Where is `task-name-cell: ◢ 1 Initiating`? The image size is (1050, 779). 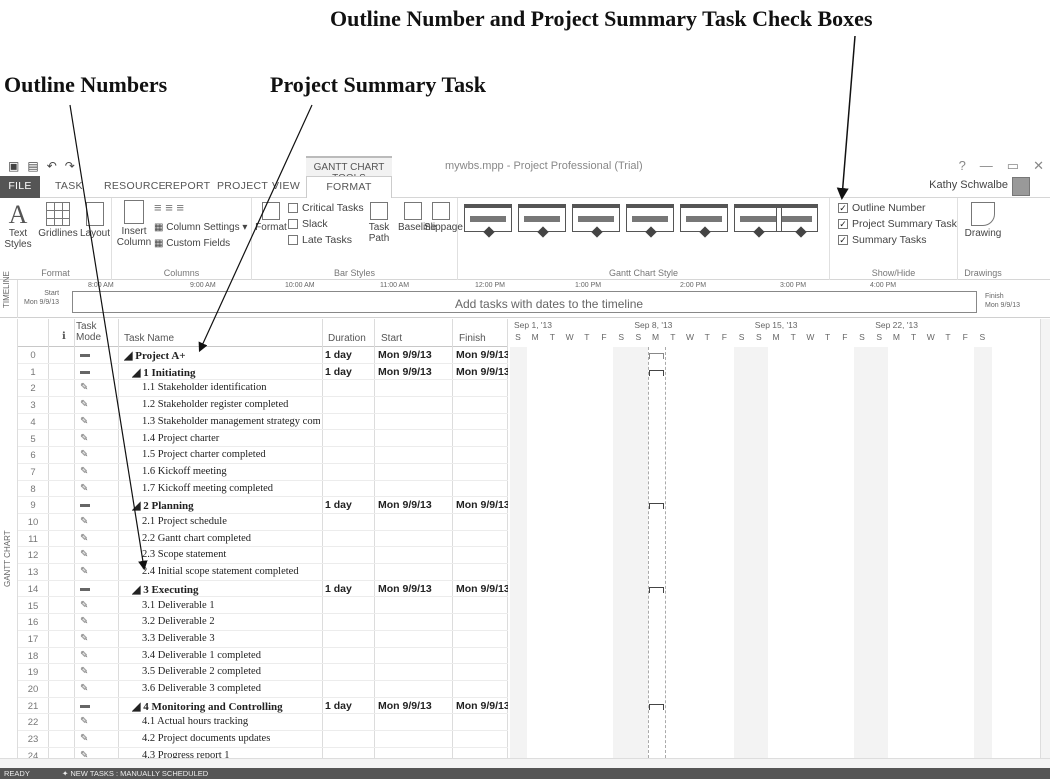
task-name-cell: ◢ 1 Initiating is located at coordinates (226, 372).